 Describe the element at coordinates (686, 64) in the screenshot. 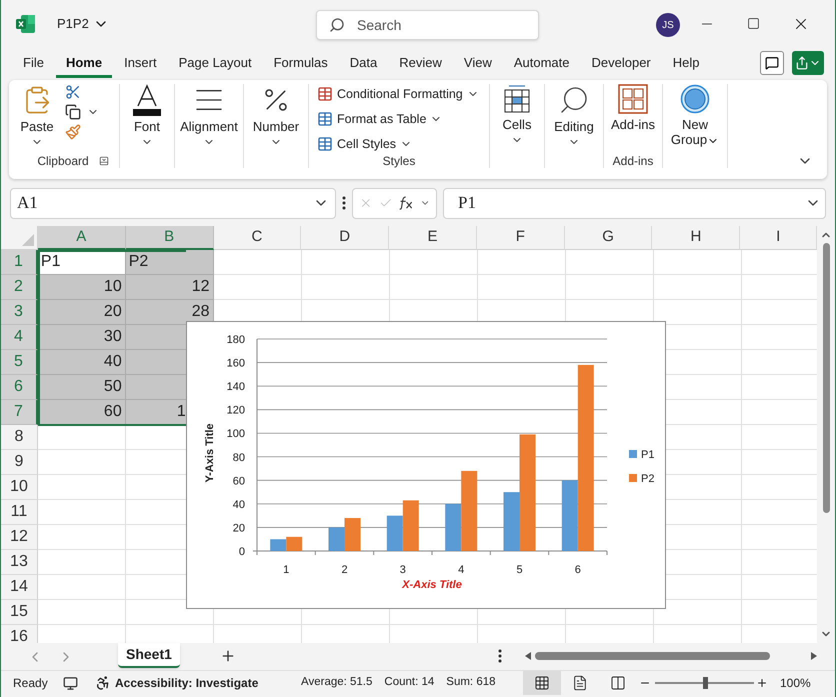

I see `menu-tab: Help` at that location.